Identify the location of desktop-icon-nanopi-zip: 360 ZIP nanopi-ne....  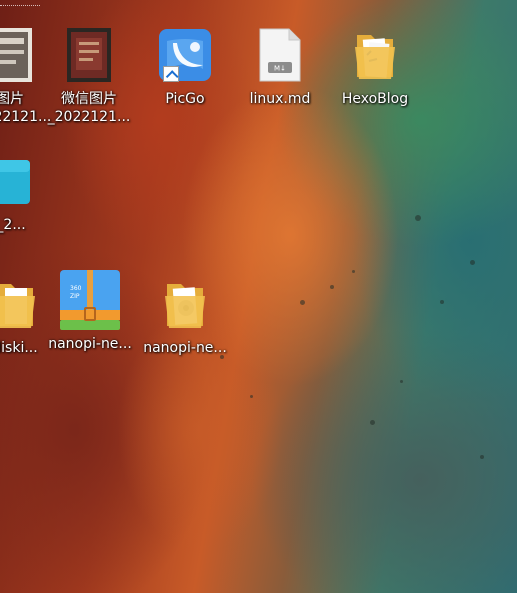
(90, 311).